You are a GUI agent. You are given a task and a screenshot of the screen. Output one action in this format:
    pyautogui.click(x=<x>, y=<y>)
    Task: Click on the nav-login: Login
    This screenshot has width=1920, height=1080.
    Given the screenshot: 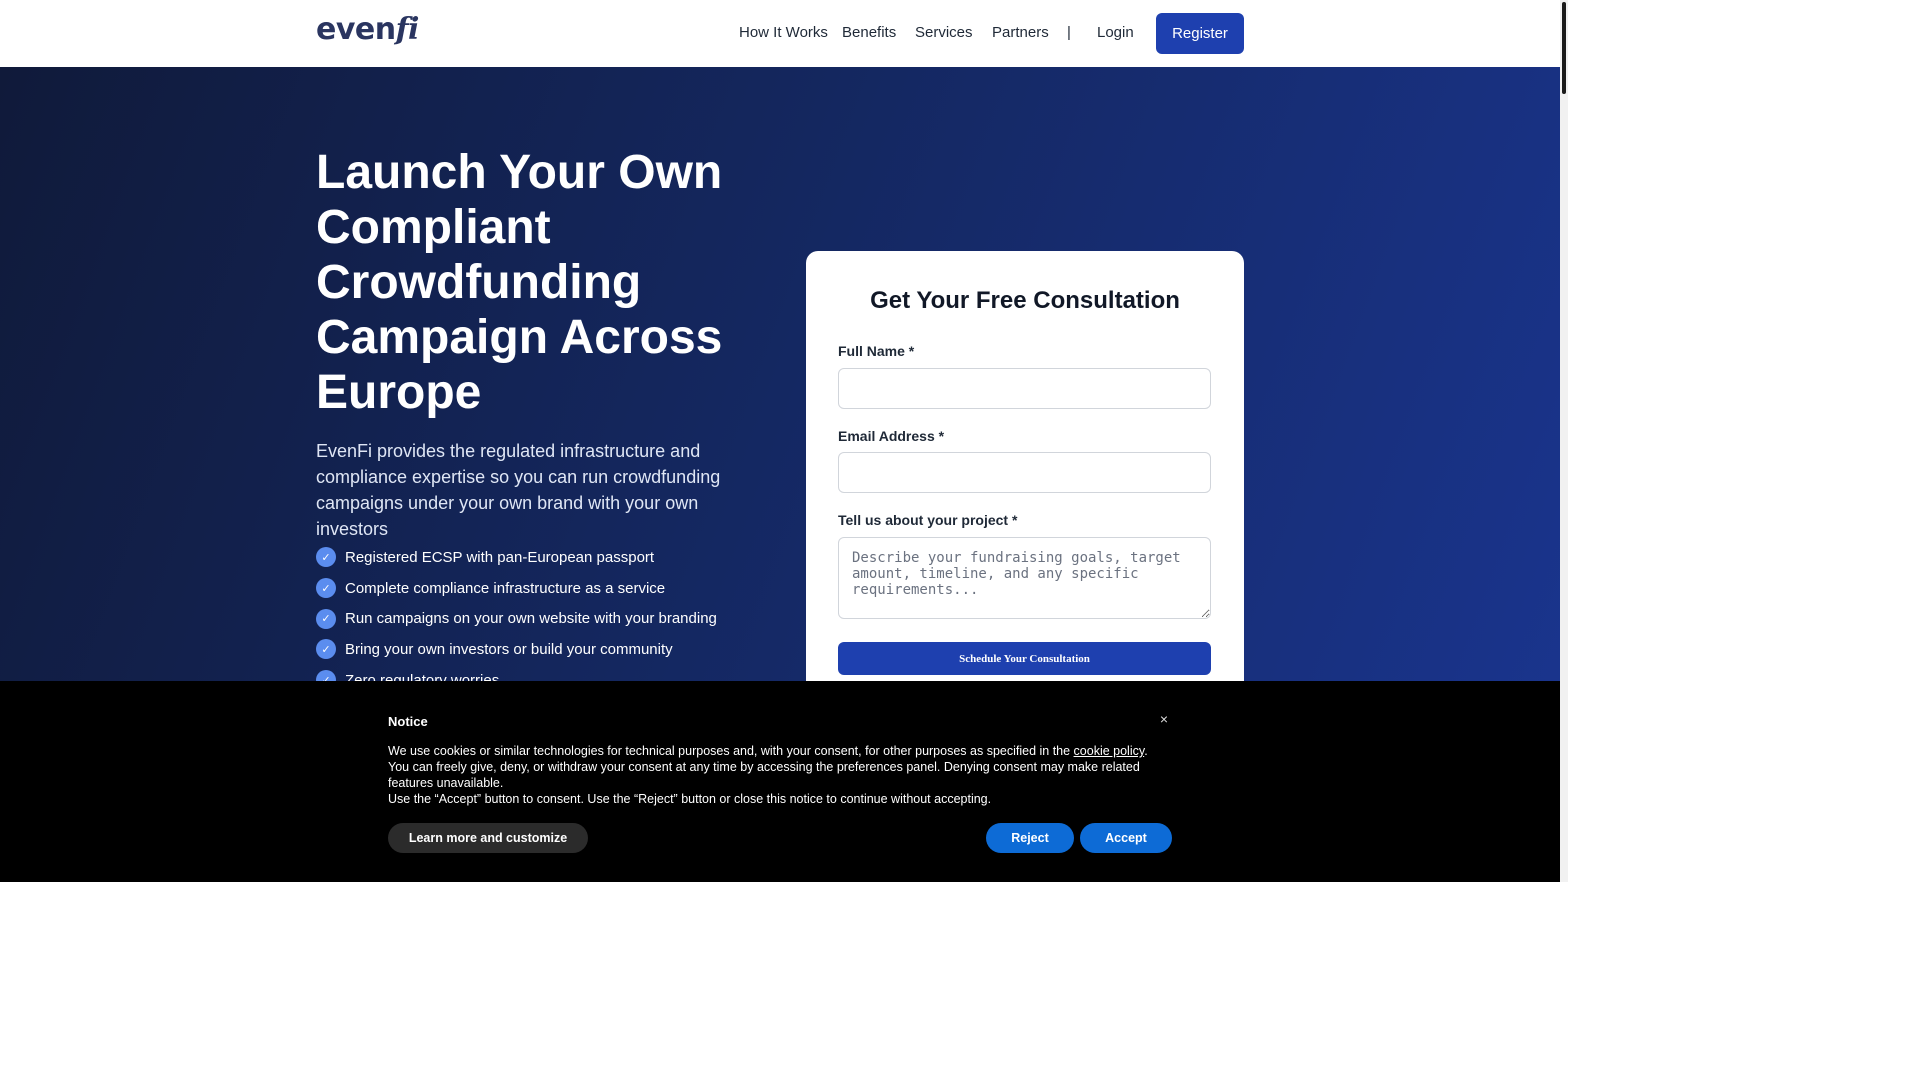 What is the action you would take?
    pyautogui.click(x=1115, y=32)
    